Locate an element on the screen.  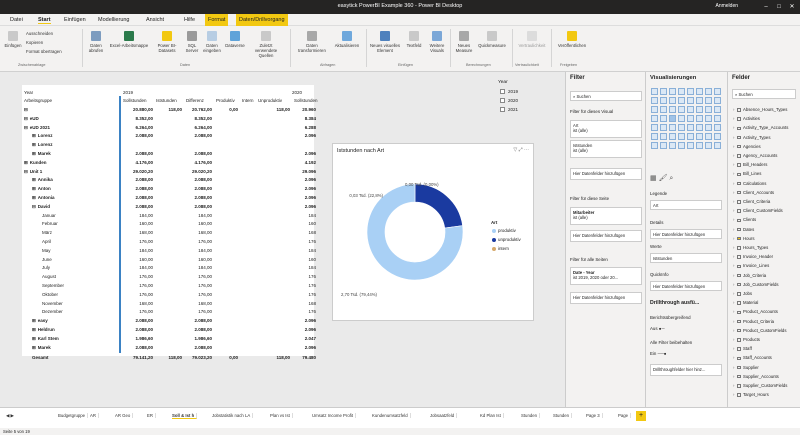
page-tab: Soll & Ist h is located at coordinates (185, 416).